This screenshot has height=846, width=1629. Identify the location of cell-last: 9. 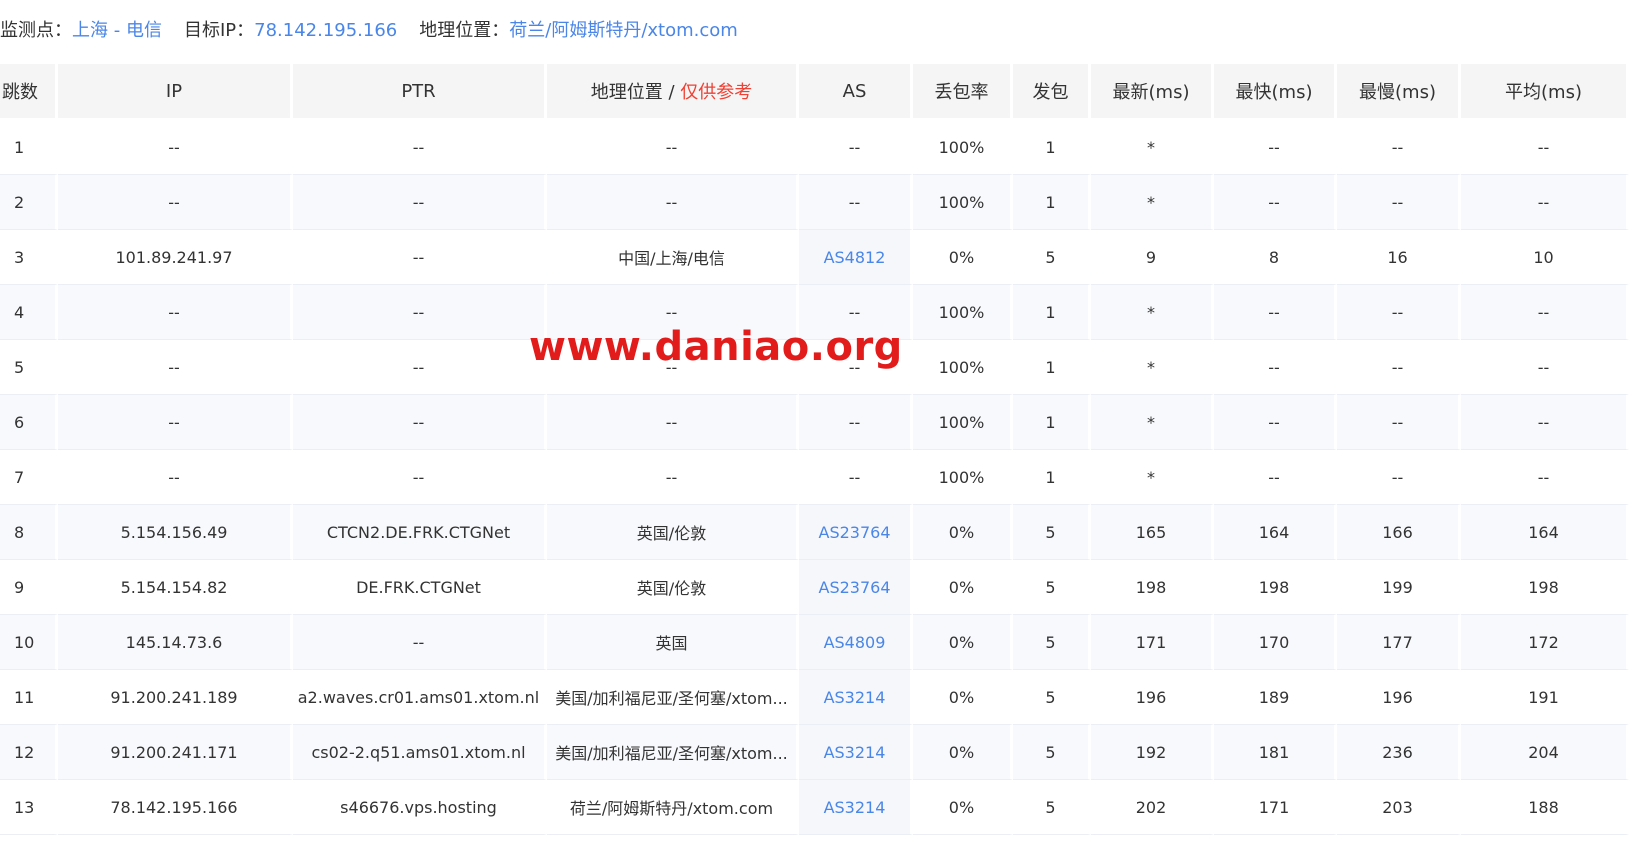
(1152, 257).